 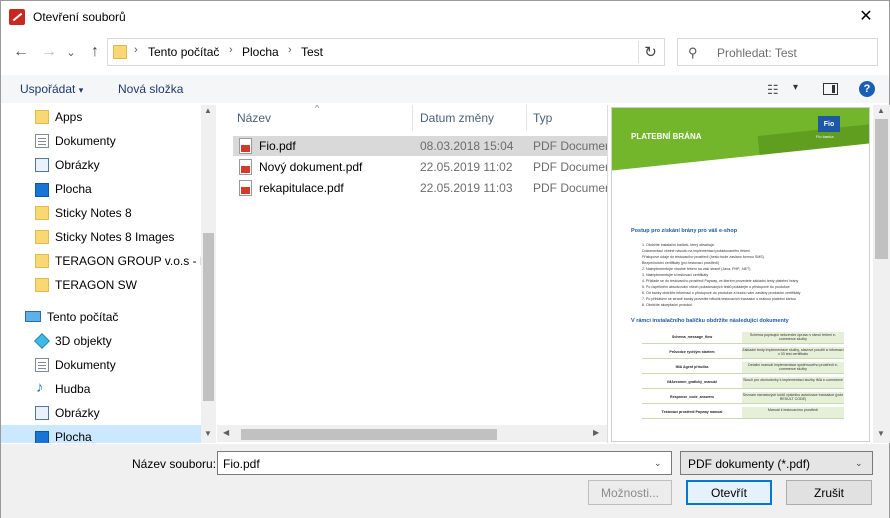 I want to click on window-title: Otevření souborů, so click(x=79, y=17).